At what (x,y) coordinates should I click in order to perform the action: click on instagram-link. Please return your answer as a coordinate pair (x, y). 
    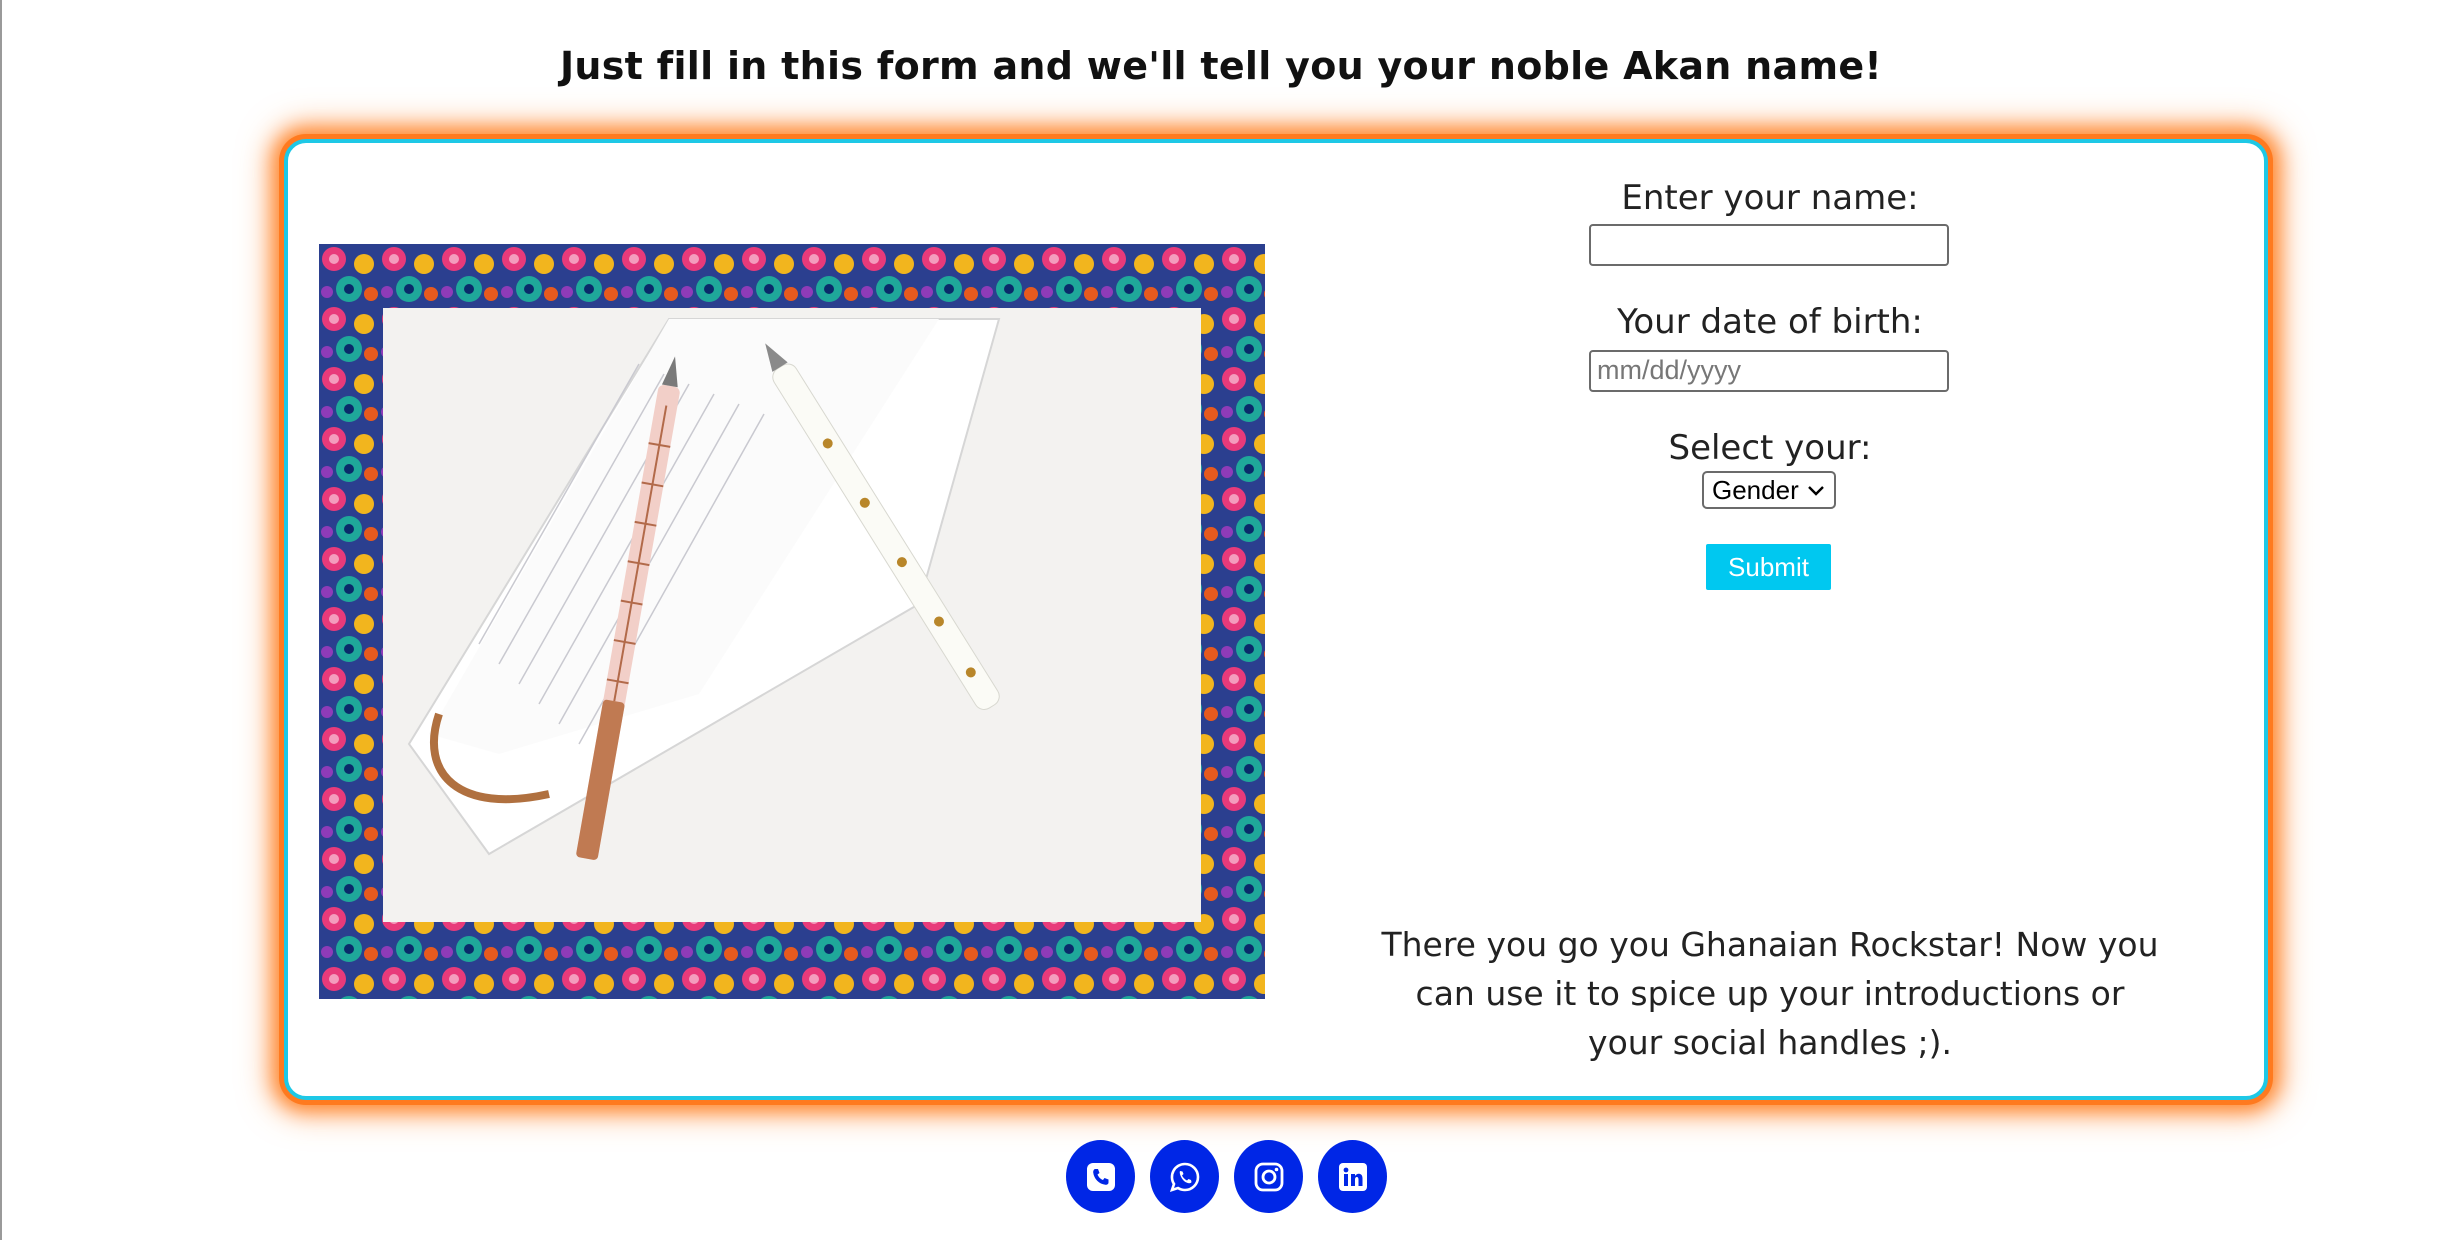
    Looking at the image, I should click on (1268, 1176).